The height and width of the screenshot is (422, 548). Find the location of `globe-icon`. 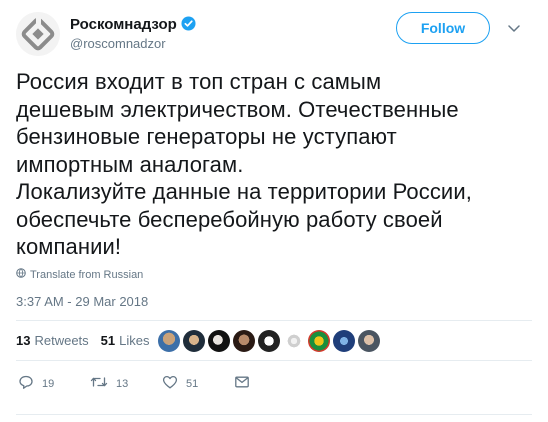

globe-icon is located at coordinates (21, 274).